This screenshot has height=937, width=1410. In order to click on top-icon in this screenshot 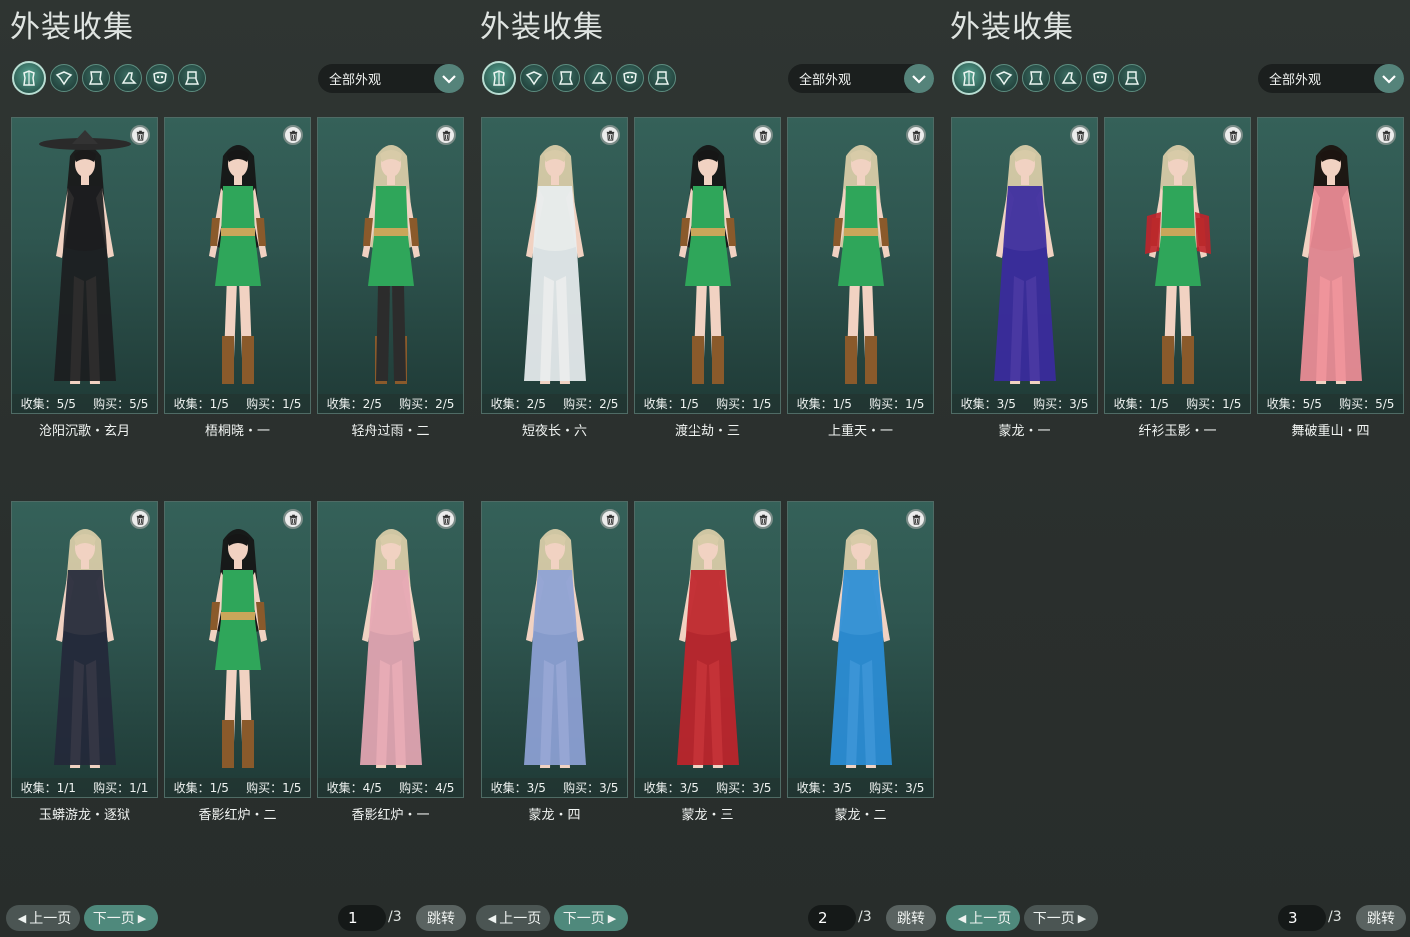, I will do `click(566, 78)`.